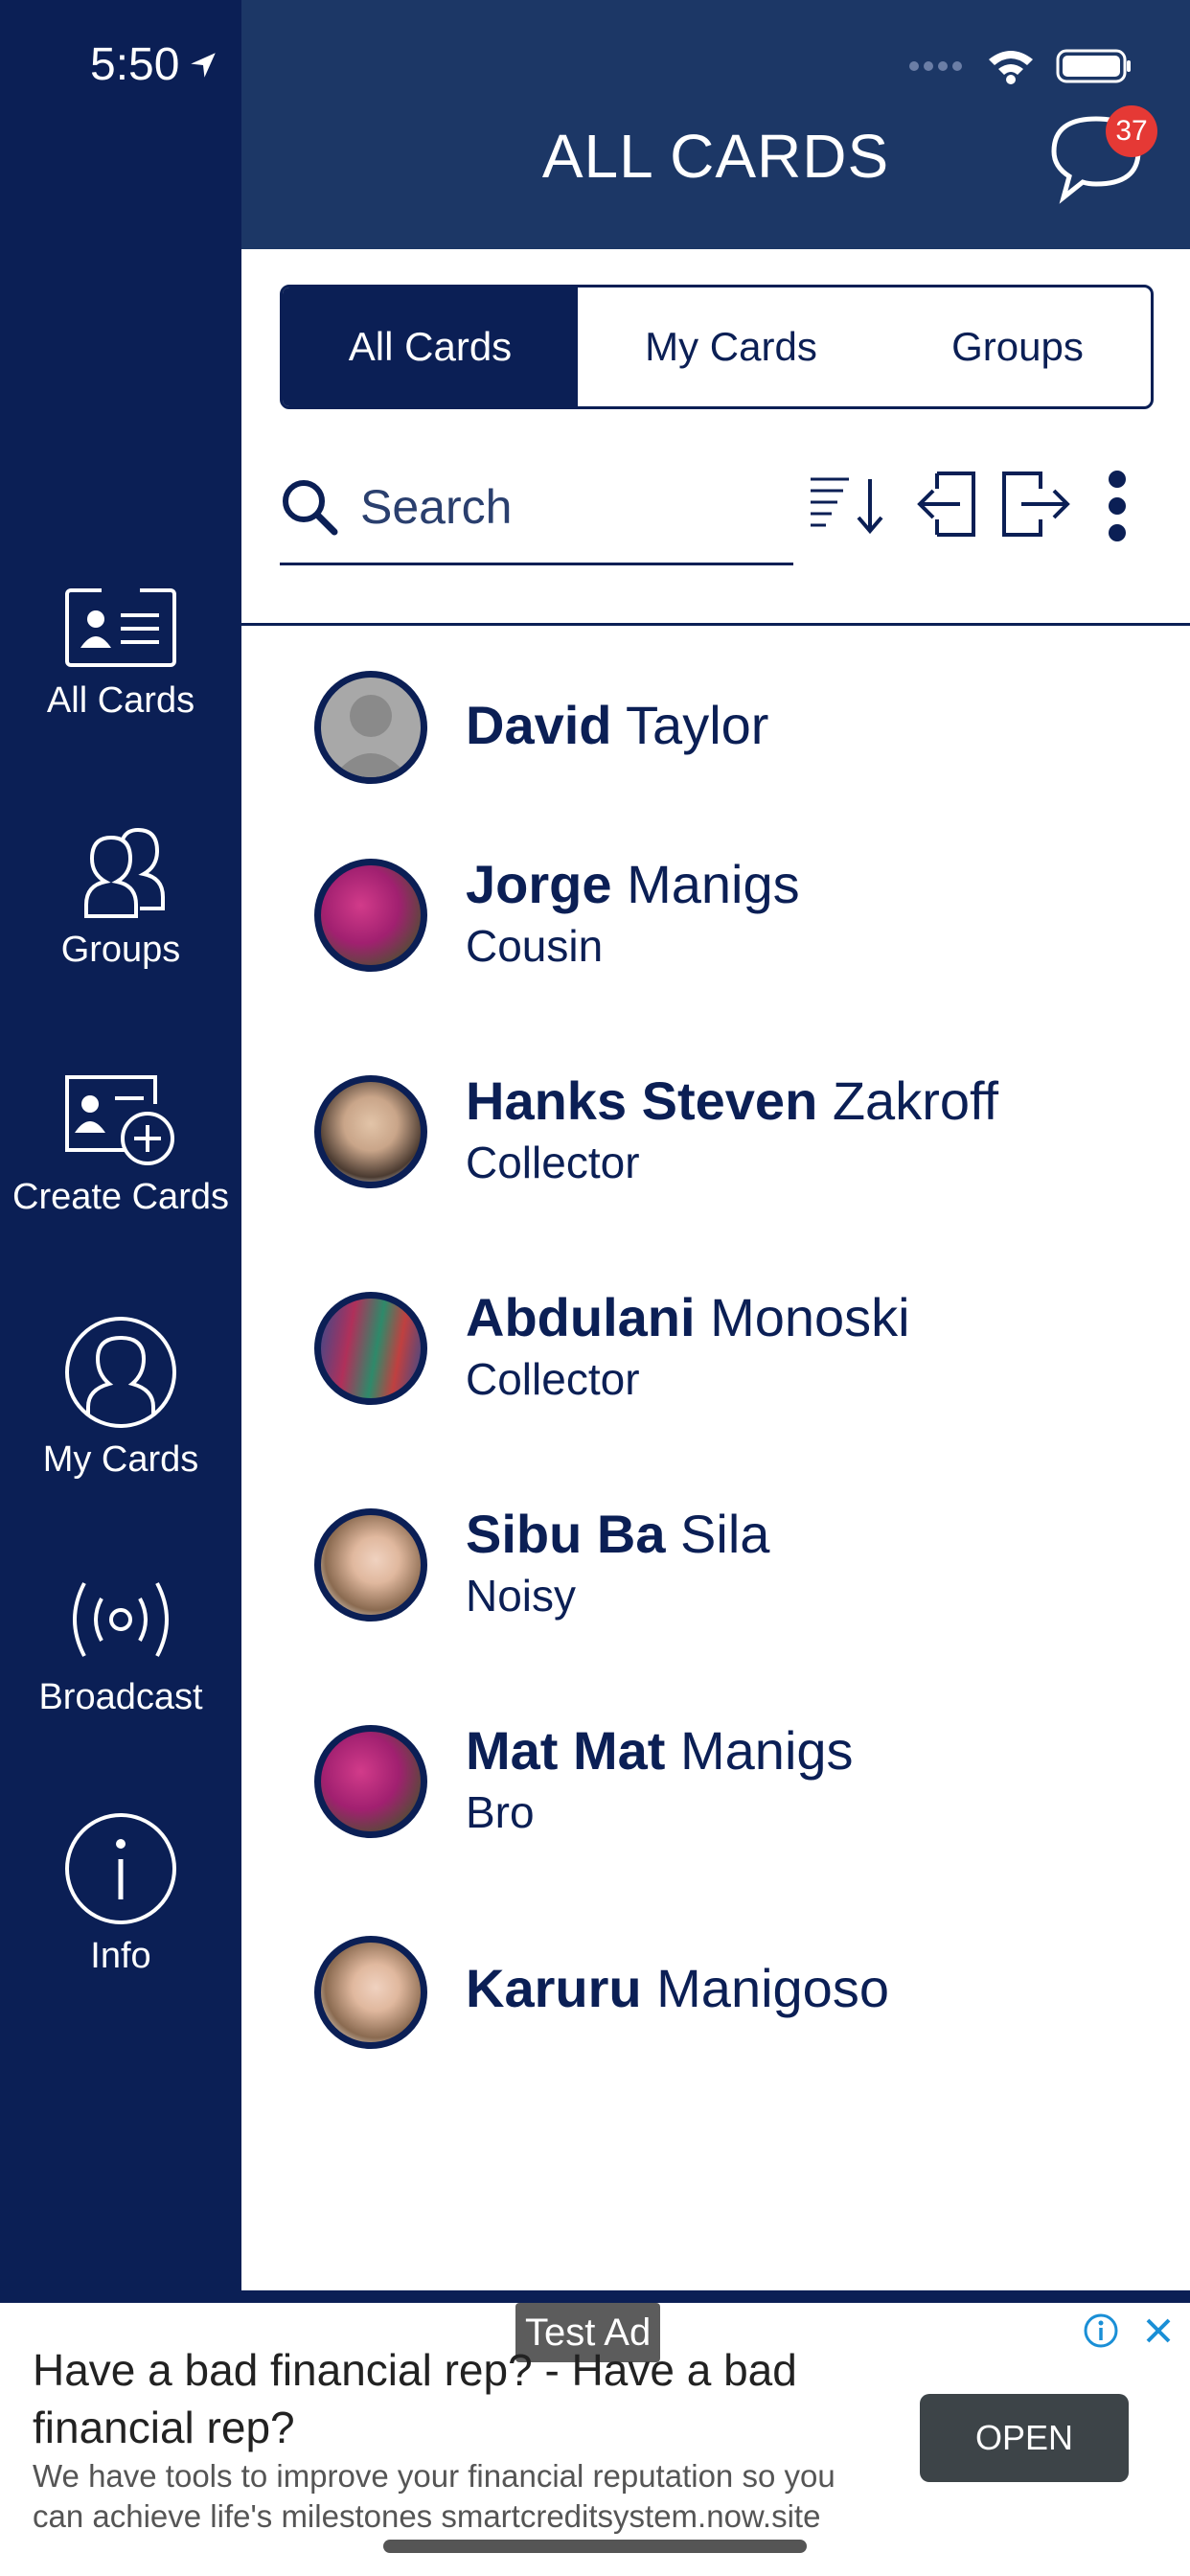 This screenshot has width=1190, height=2576. I want to click on contact-name: Mat Mat Manigs, so click(660, 1750).